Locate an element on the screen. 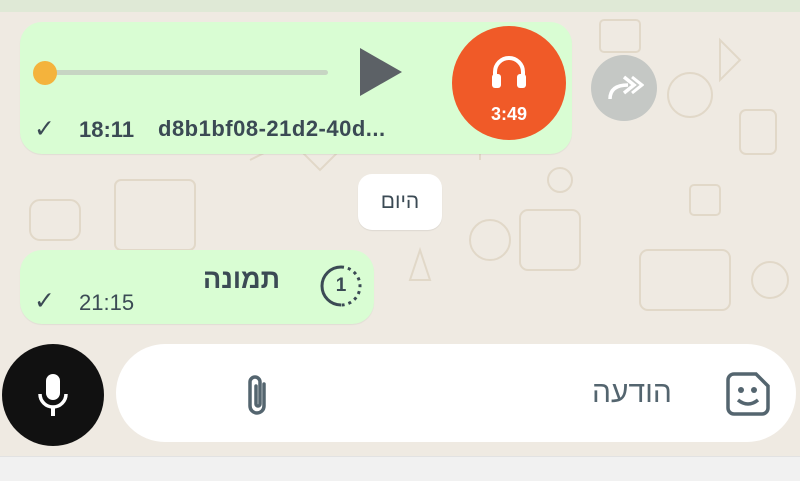 The image size is (800, 481). voice-record-button is located at coordinates (53, 395).